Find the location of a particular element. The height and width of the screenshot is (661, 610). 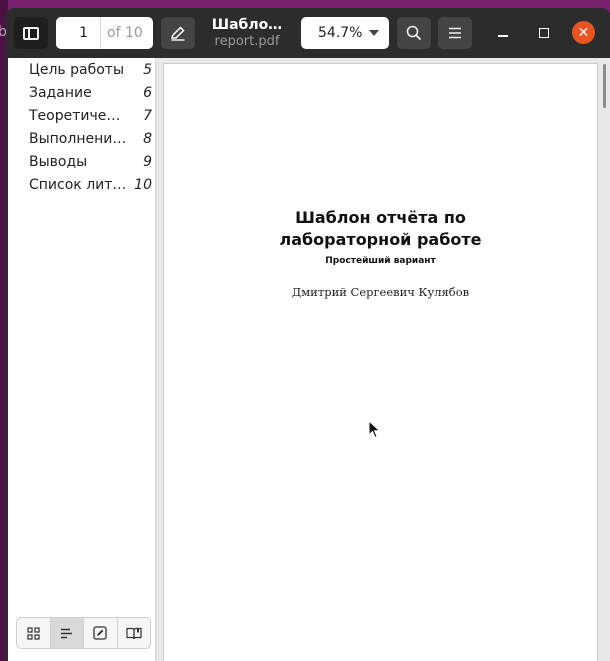

outline-list-icon is located at coordinates (67, 633).